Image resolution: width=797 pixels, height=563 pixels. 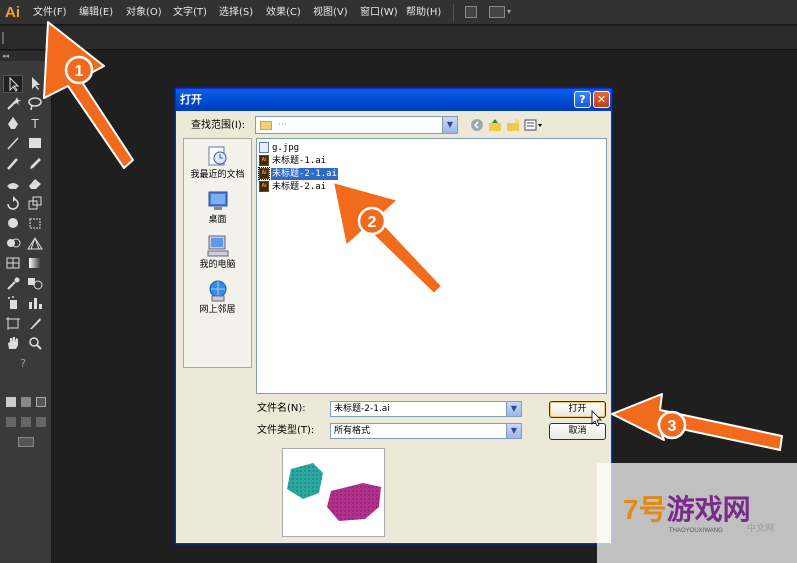 I want to click on filetype-label: 文件类型(T):, so click(x=286, y=430).